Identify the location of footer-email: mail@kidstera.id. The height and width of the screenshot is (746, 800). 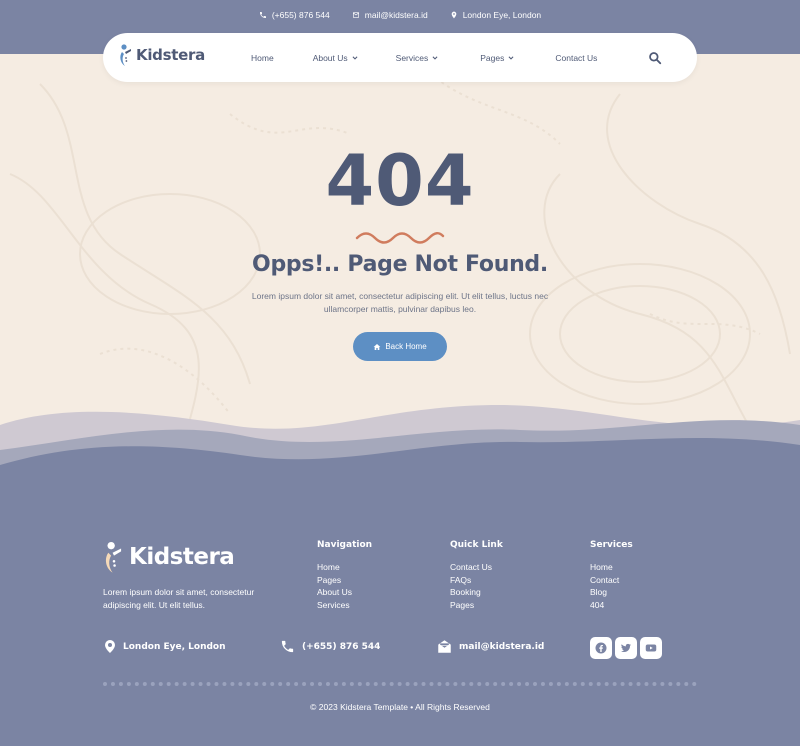
(490, 646).